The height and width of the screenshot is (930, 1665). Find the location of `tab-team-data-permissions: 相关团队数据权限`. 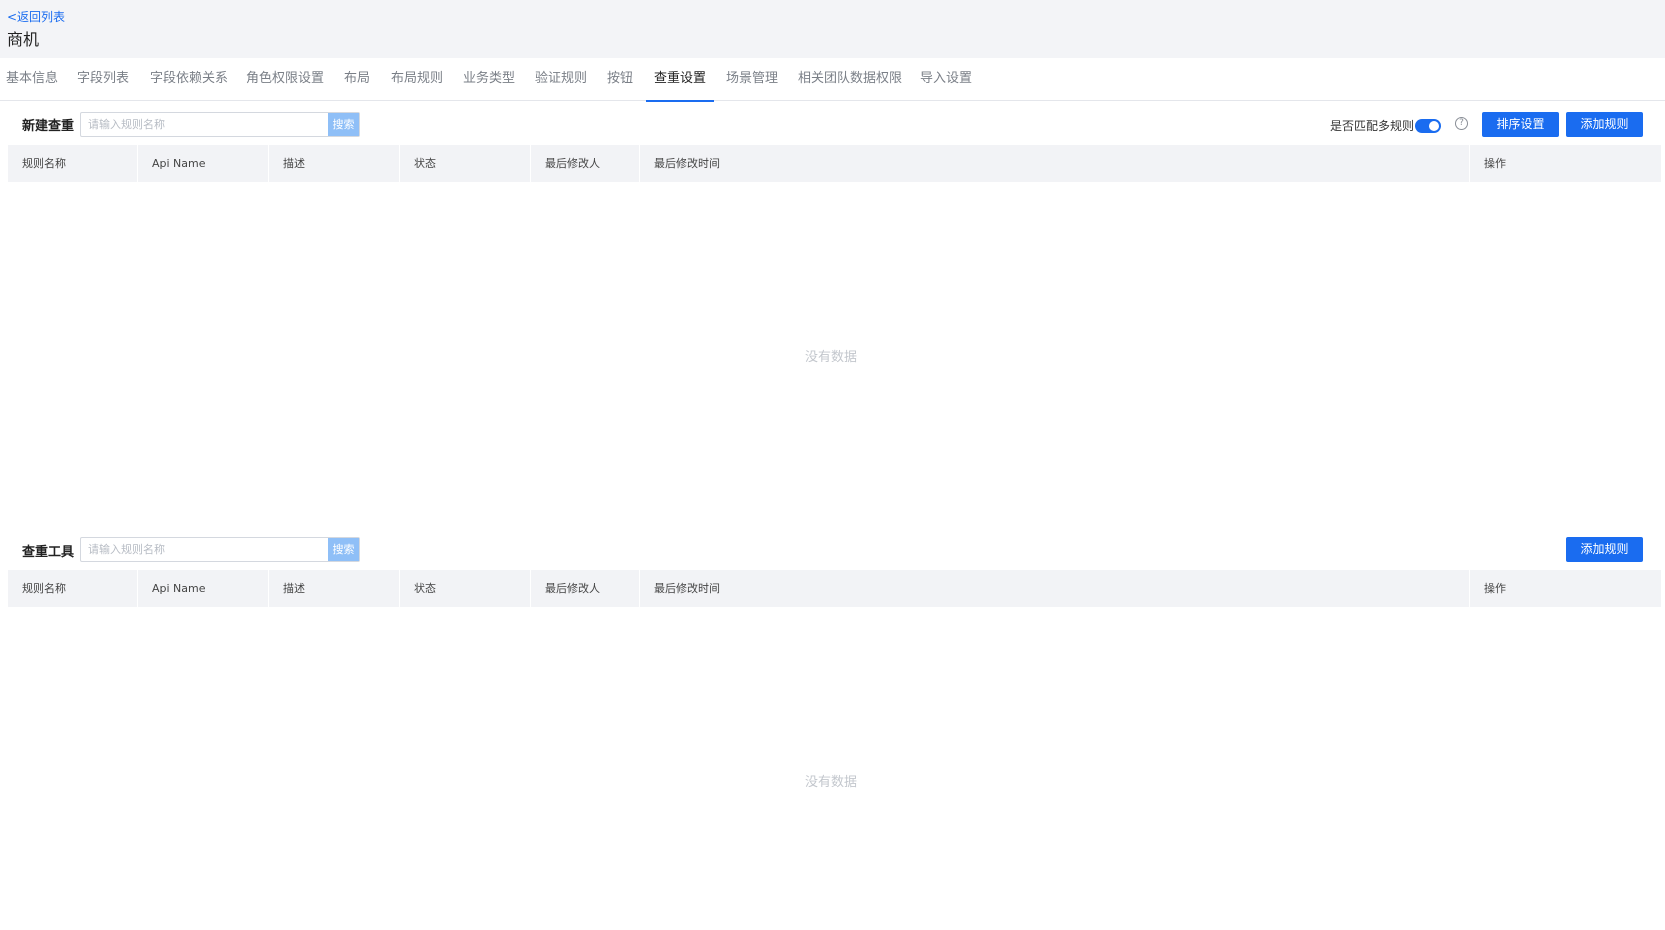

tab-team-data-permissions: 相关团队数据权限 is located at coordinates (850, 79).